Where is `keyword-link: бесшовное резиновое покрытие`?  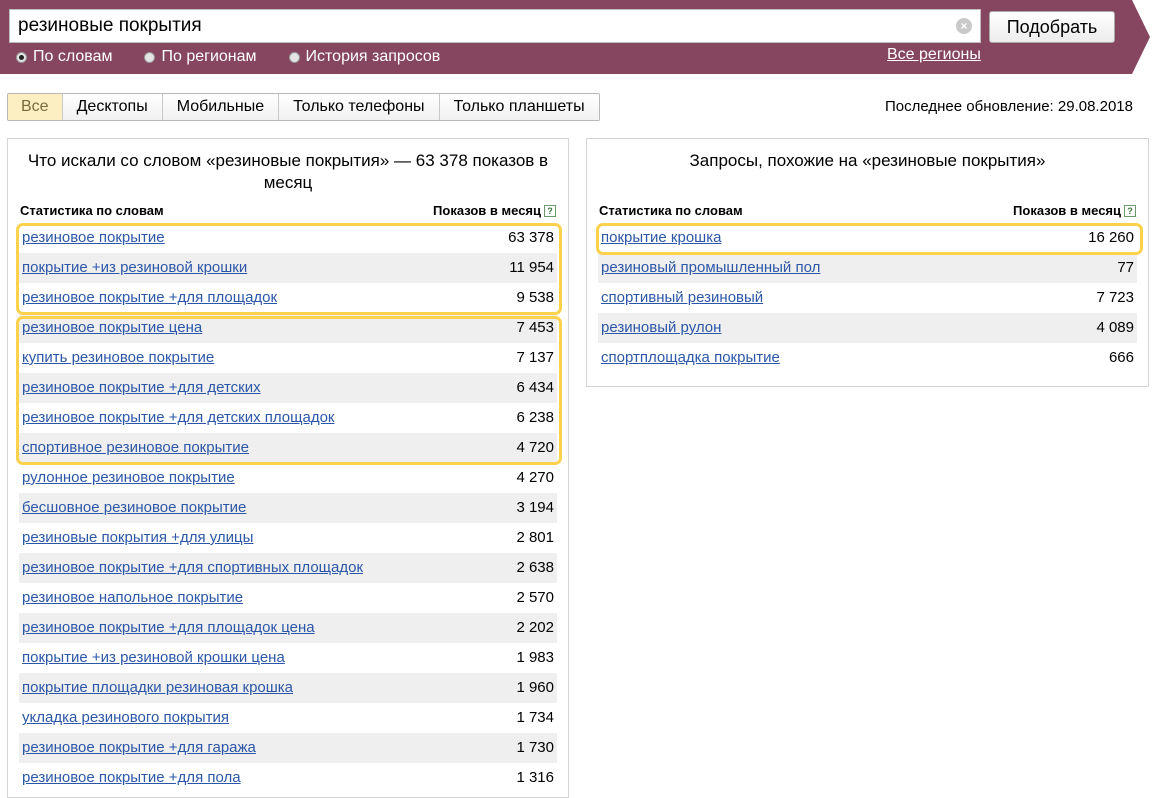
keyword-link: бесшовное резиновое покрытие is located at coordinates (134, 507).